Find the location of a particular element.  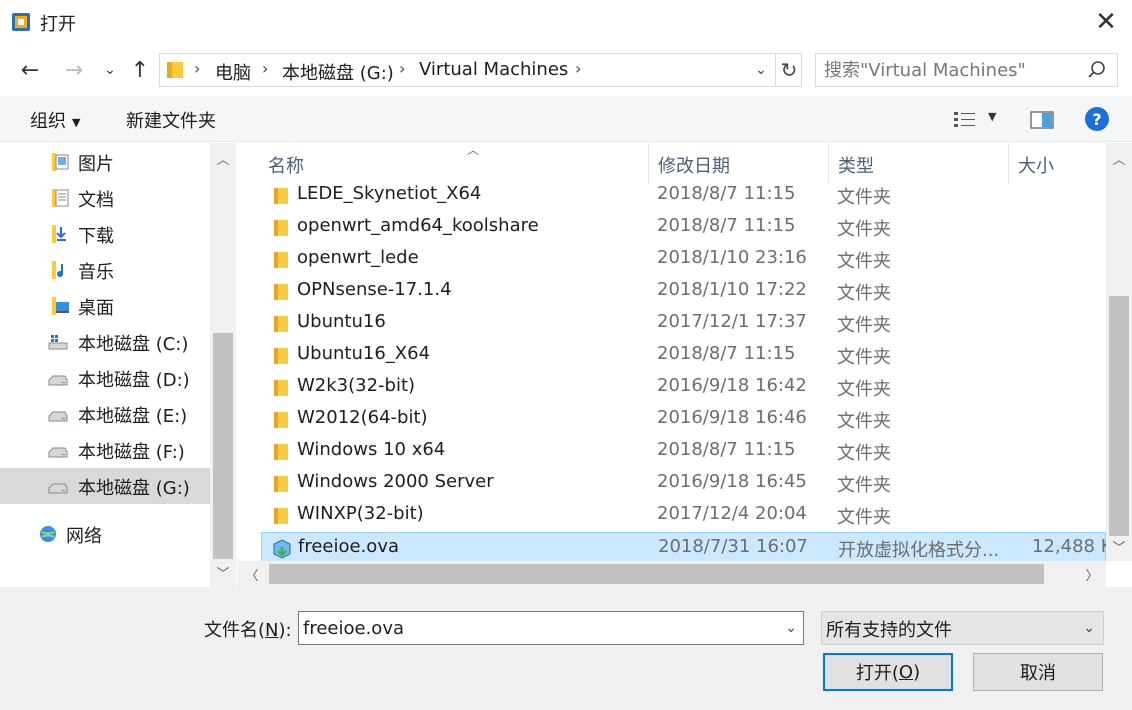

breadcrumb-drive-g: 本地磁盘 (G:) is located at coordinates (338, 72).